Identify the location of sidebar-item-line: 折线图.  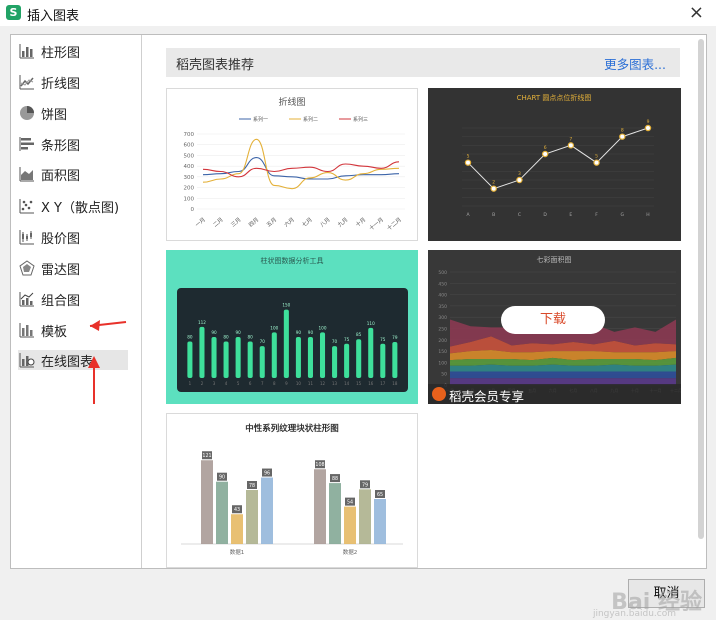
(73, 82).